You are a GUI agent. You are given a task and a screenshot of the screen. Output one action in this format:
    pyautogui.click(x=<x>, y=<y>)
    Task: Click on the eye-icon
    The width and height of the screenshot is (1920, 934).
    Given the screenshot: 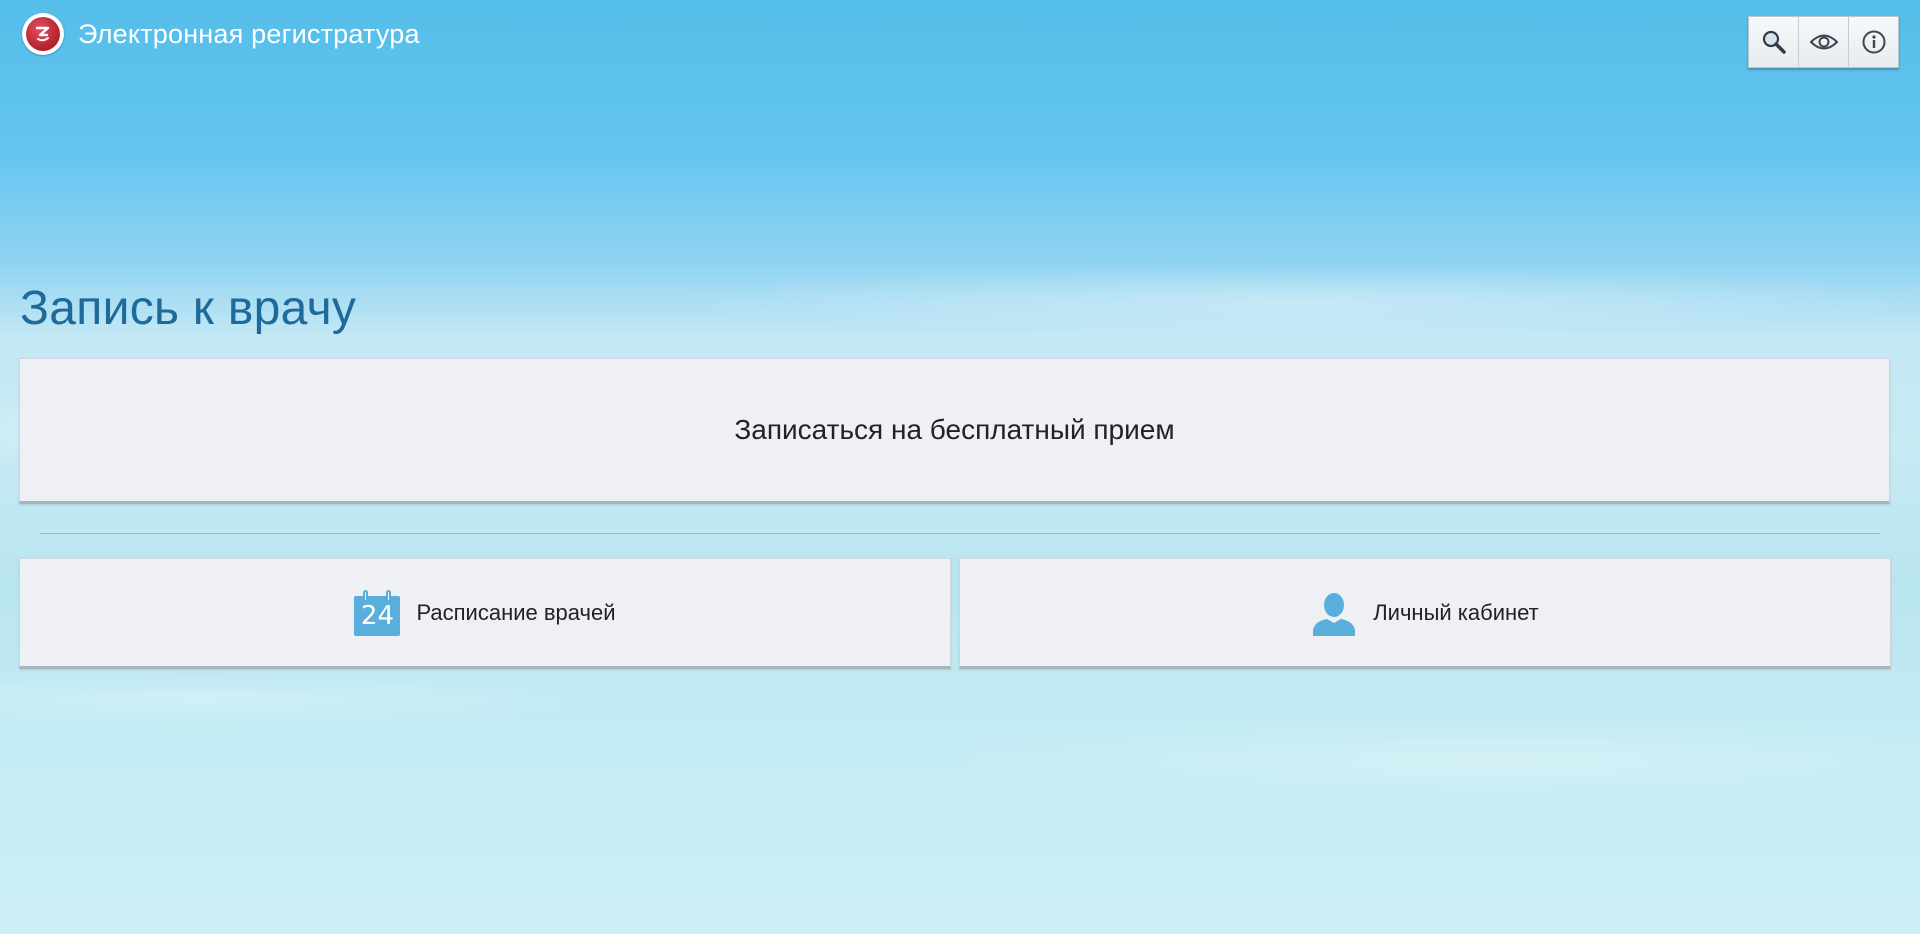 What is the action you would take?
    pyautogui.click(x=1823, y=42)
    